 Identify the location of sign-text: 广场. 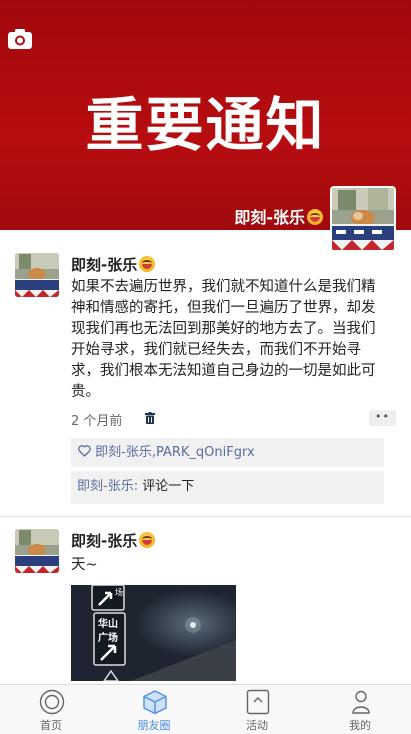
(108, 637).